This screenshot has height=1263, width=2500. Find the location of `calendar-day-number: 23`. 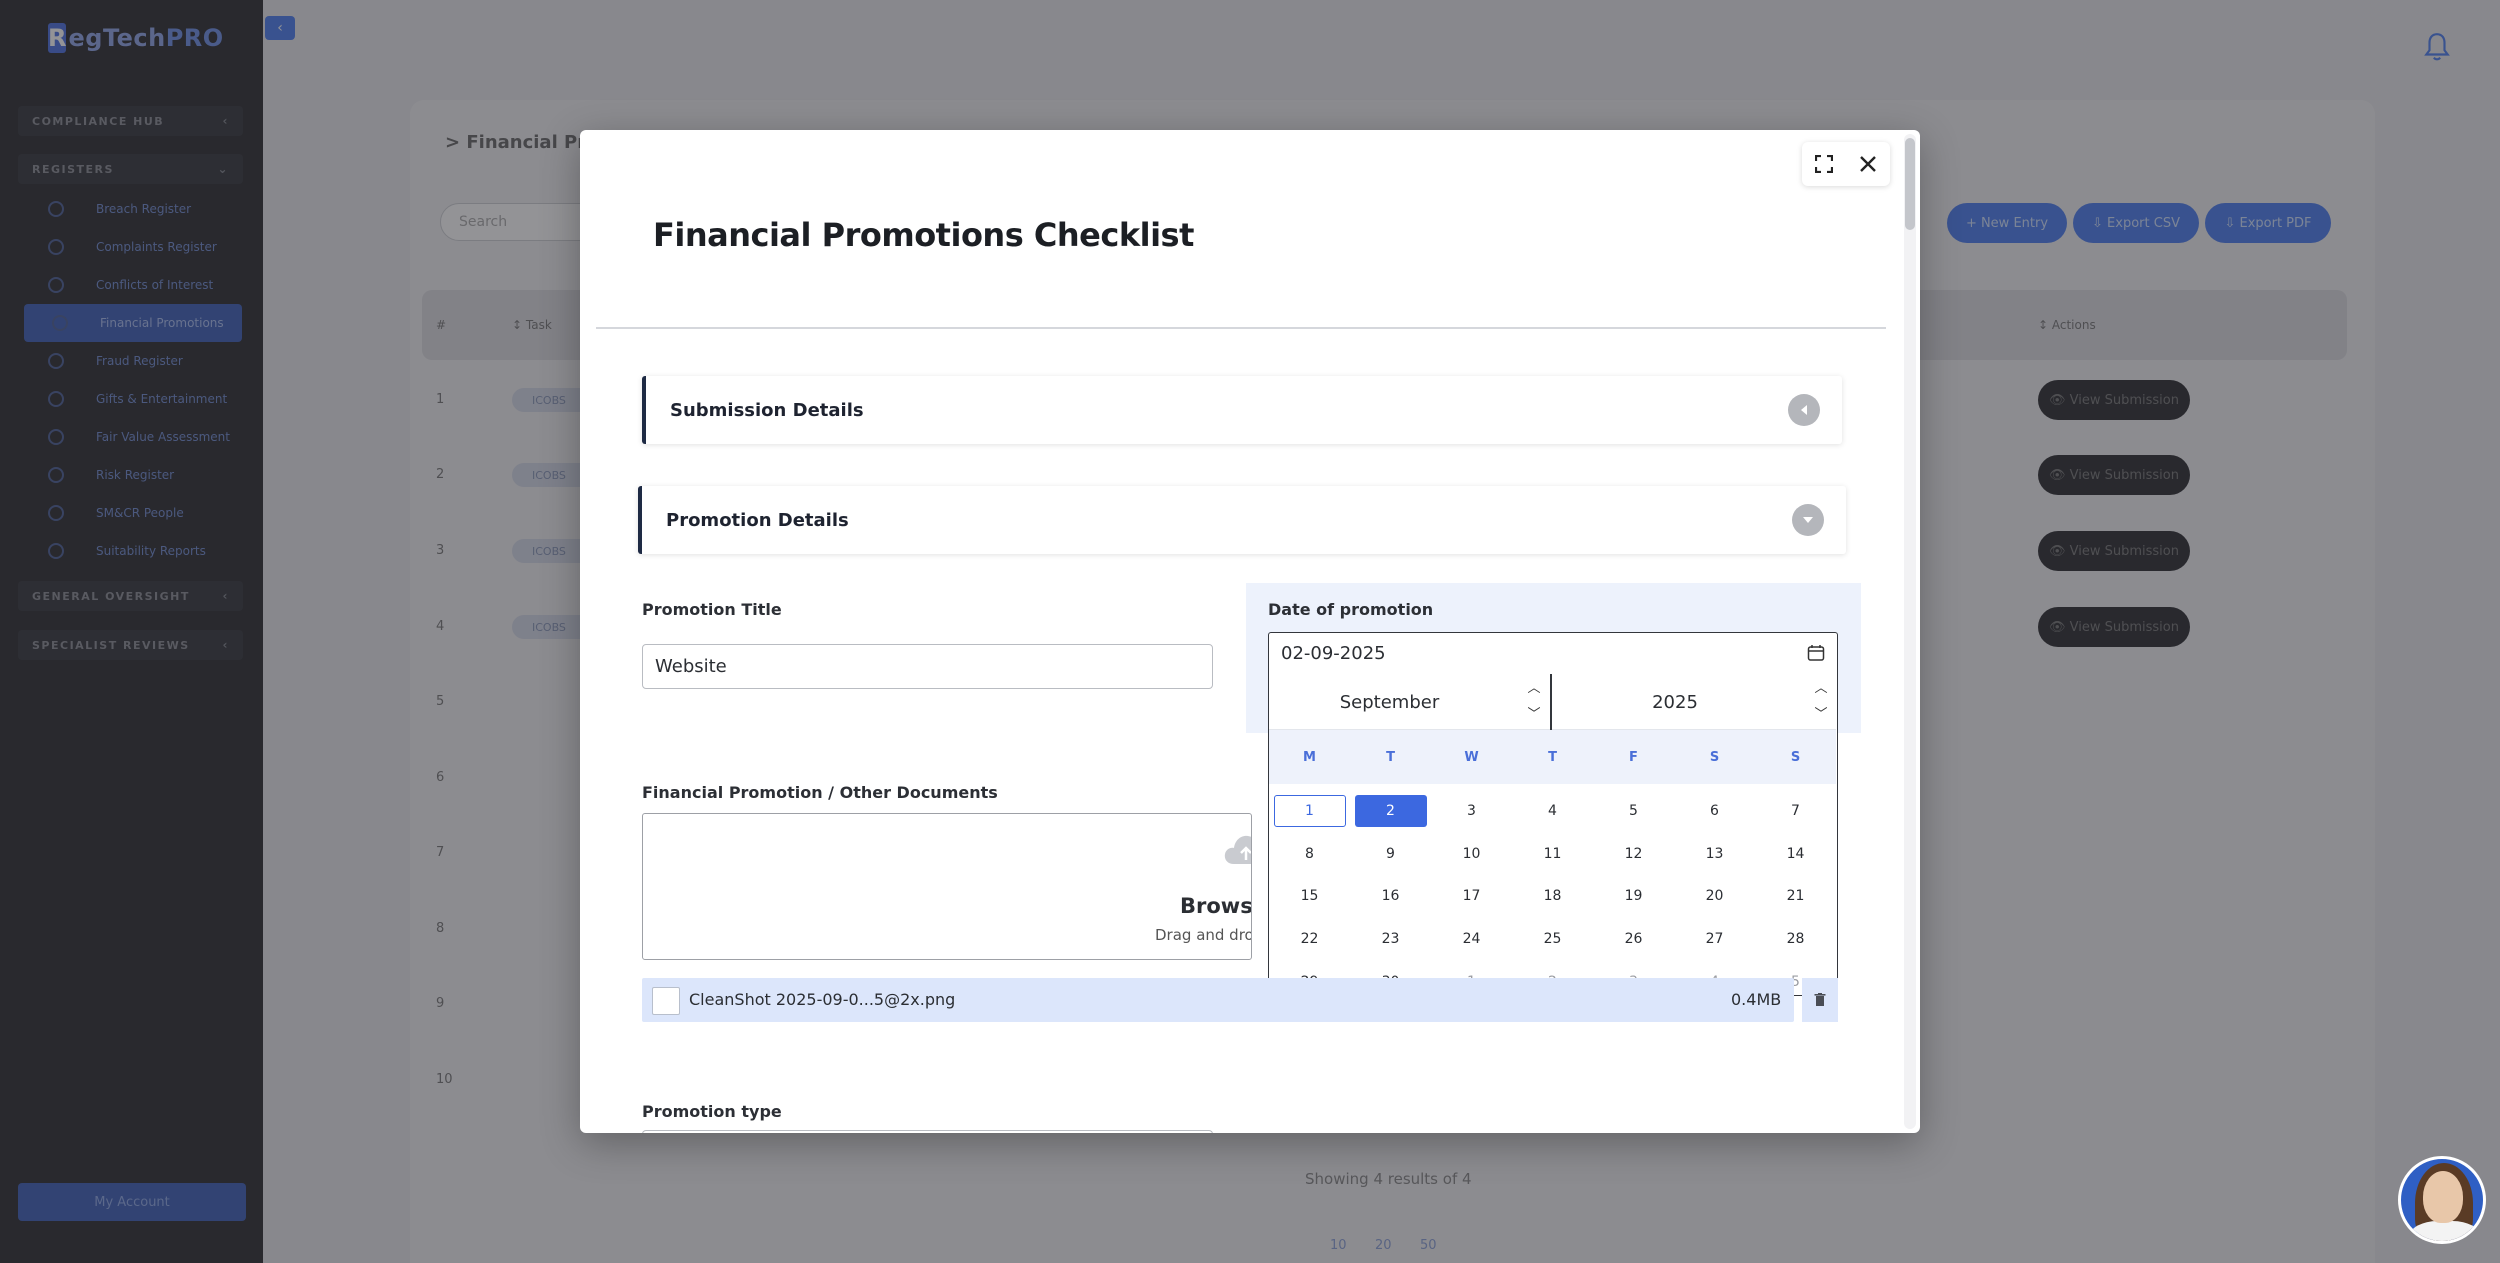

calendar-day-number: 23 is located at coordinates (1390, 939).